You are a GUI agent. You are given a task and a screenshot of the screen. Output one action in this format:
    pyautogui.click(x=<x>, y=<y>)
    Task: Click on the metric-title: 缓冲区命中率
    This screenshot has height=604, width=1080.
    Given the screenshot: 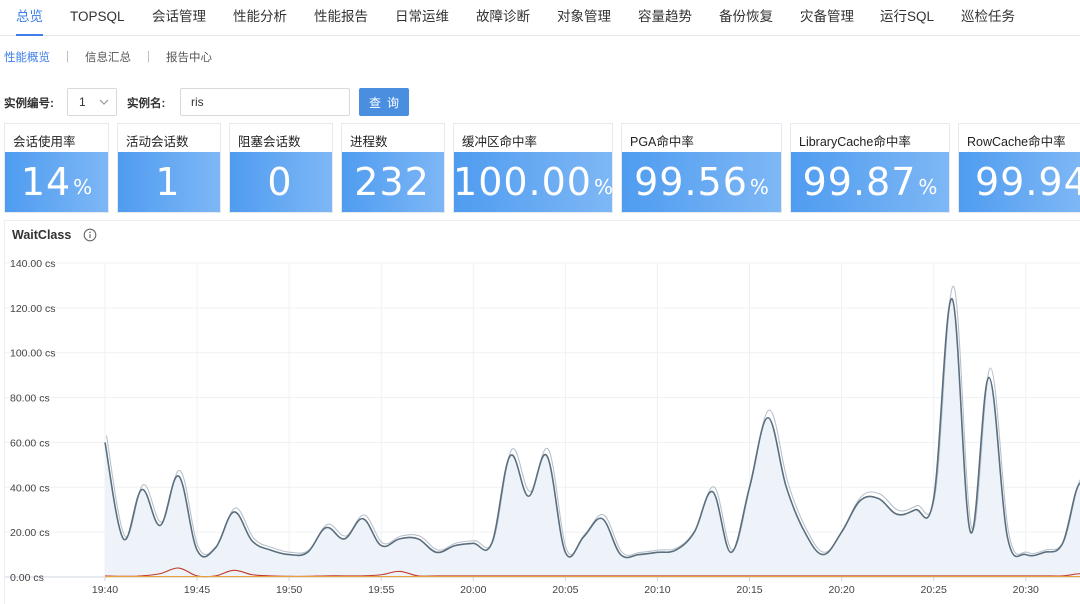 What is the action you would take?
    pyautogui.click(x=500, y=142)
    